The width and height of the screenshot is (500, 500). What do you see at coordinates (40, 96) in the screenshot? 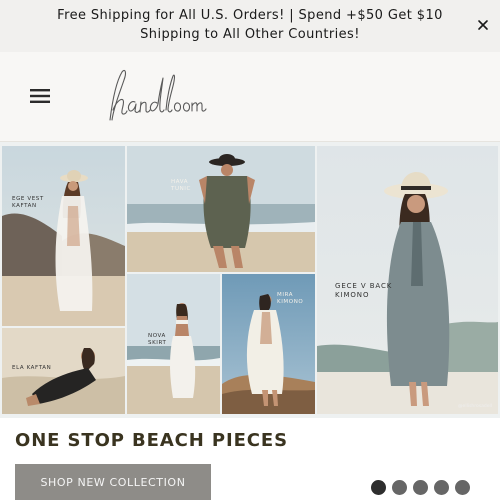
I see `hamburger-menu-icon` at bounding box center [40, 96].